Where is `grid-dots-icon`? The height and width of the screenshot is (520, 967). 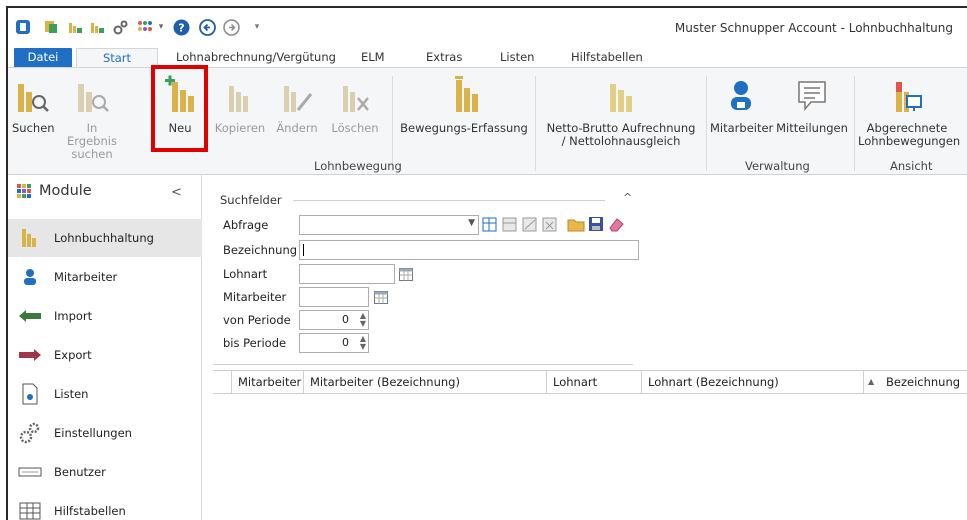
grid-dots-icon is located at coordinates (145, 27).